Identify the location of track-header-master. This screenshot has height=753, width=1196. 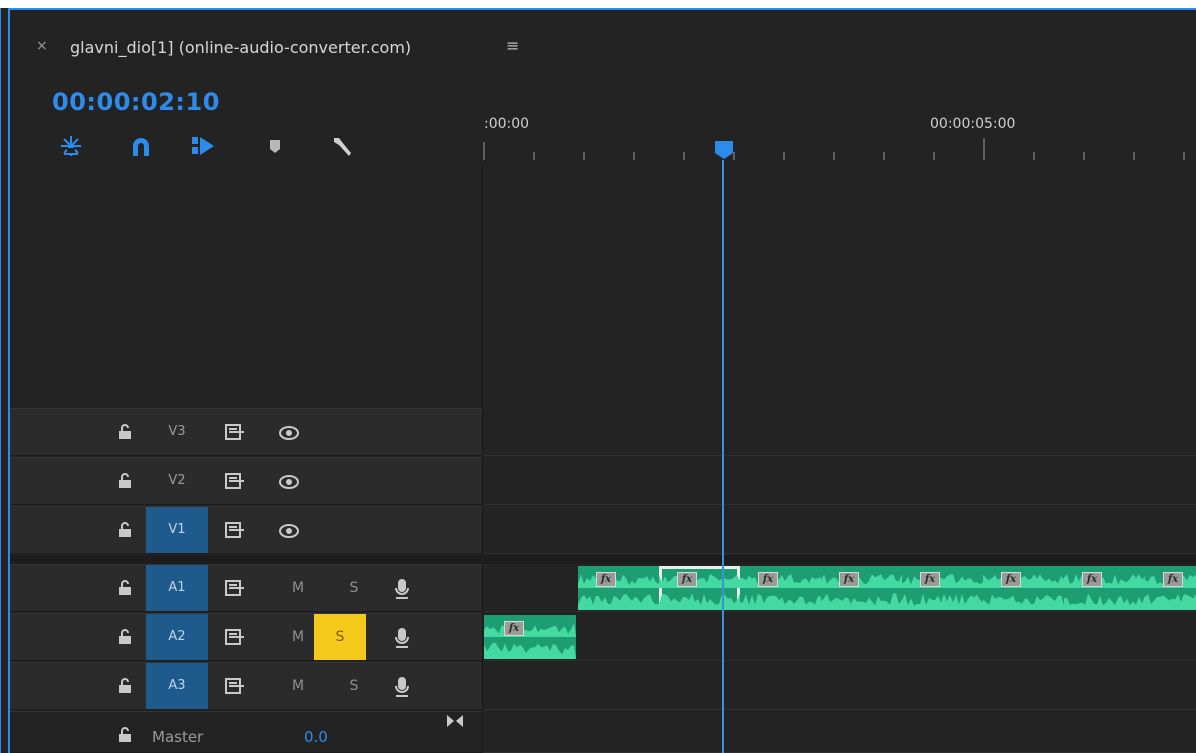
(246, 732).